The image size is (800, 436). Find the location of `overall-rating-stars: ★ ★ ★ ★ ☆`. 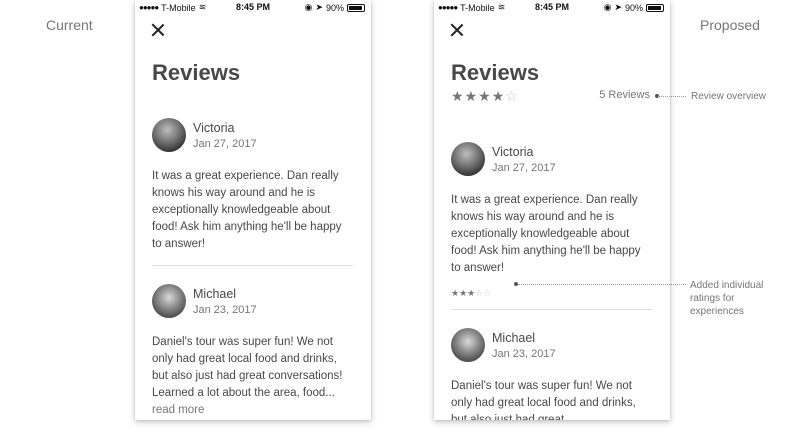

overall-rating-stars: ★ ★ ★ ★ ☆ is located at coordinates (484, 96).